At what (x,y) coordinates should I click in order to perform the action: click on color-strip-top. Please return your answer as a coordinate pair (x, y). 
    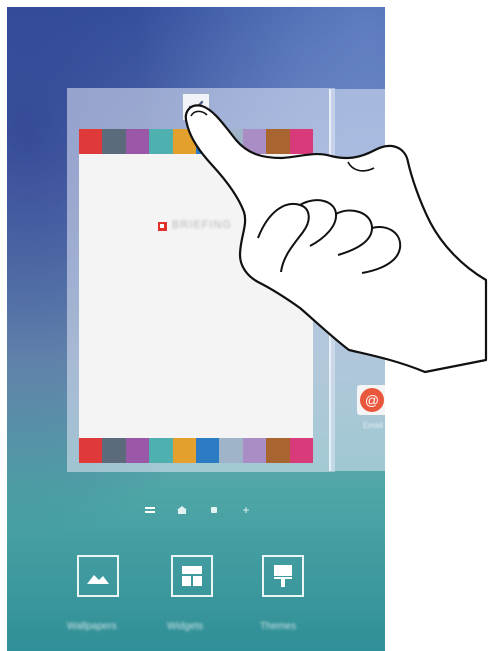
    Looking at the image, I should click on (196, 141).